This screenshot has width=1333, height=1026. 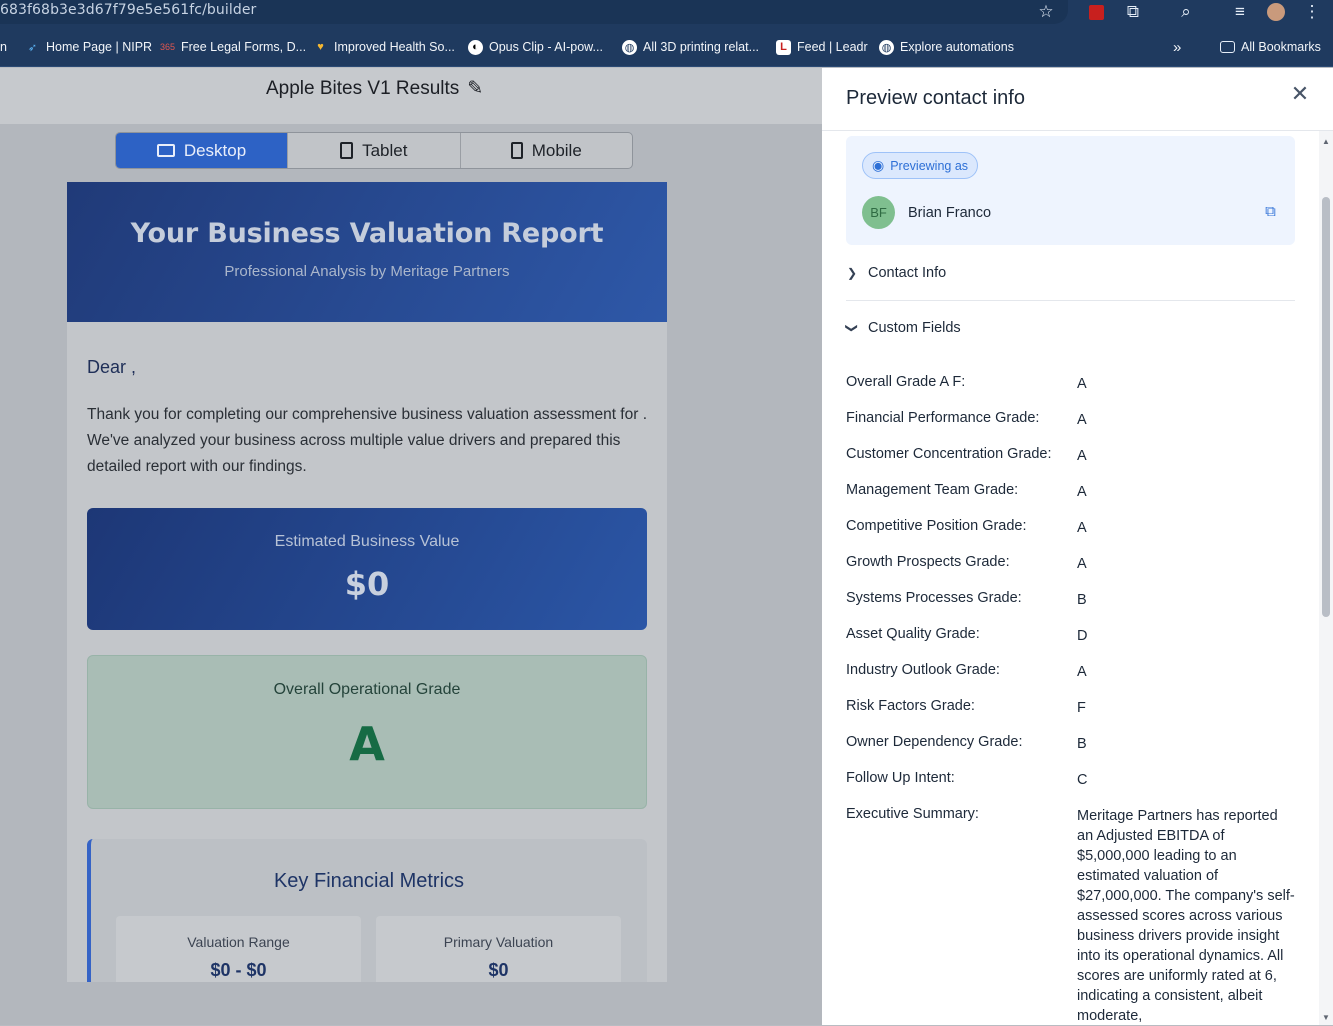 I want to click on section-divider, so click(x=1070, y=300).